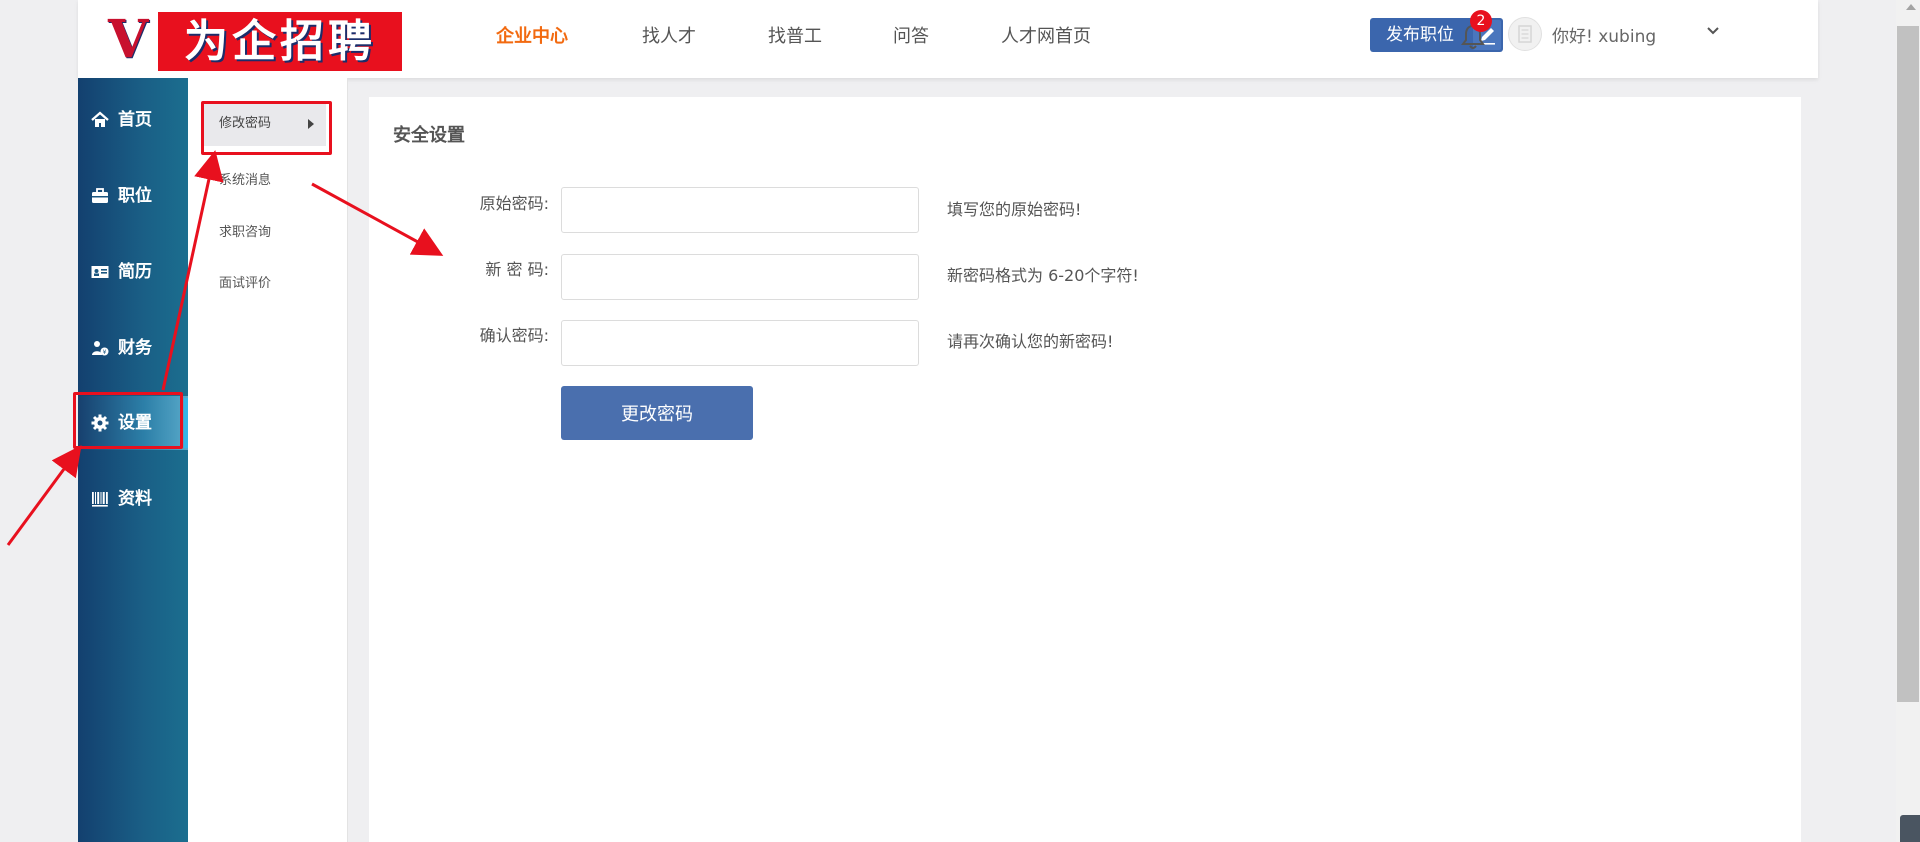  I want to click on publish-job-label: 发布职位, so click(1420, 35).